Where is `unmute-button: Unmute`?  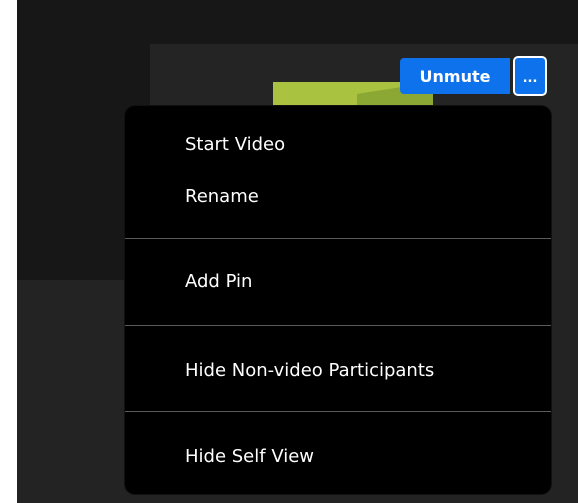 unmute-button: Unmute is located at coordinates (455, 76).